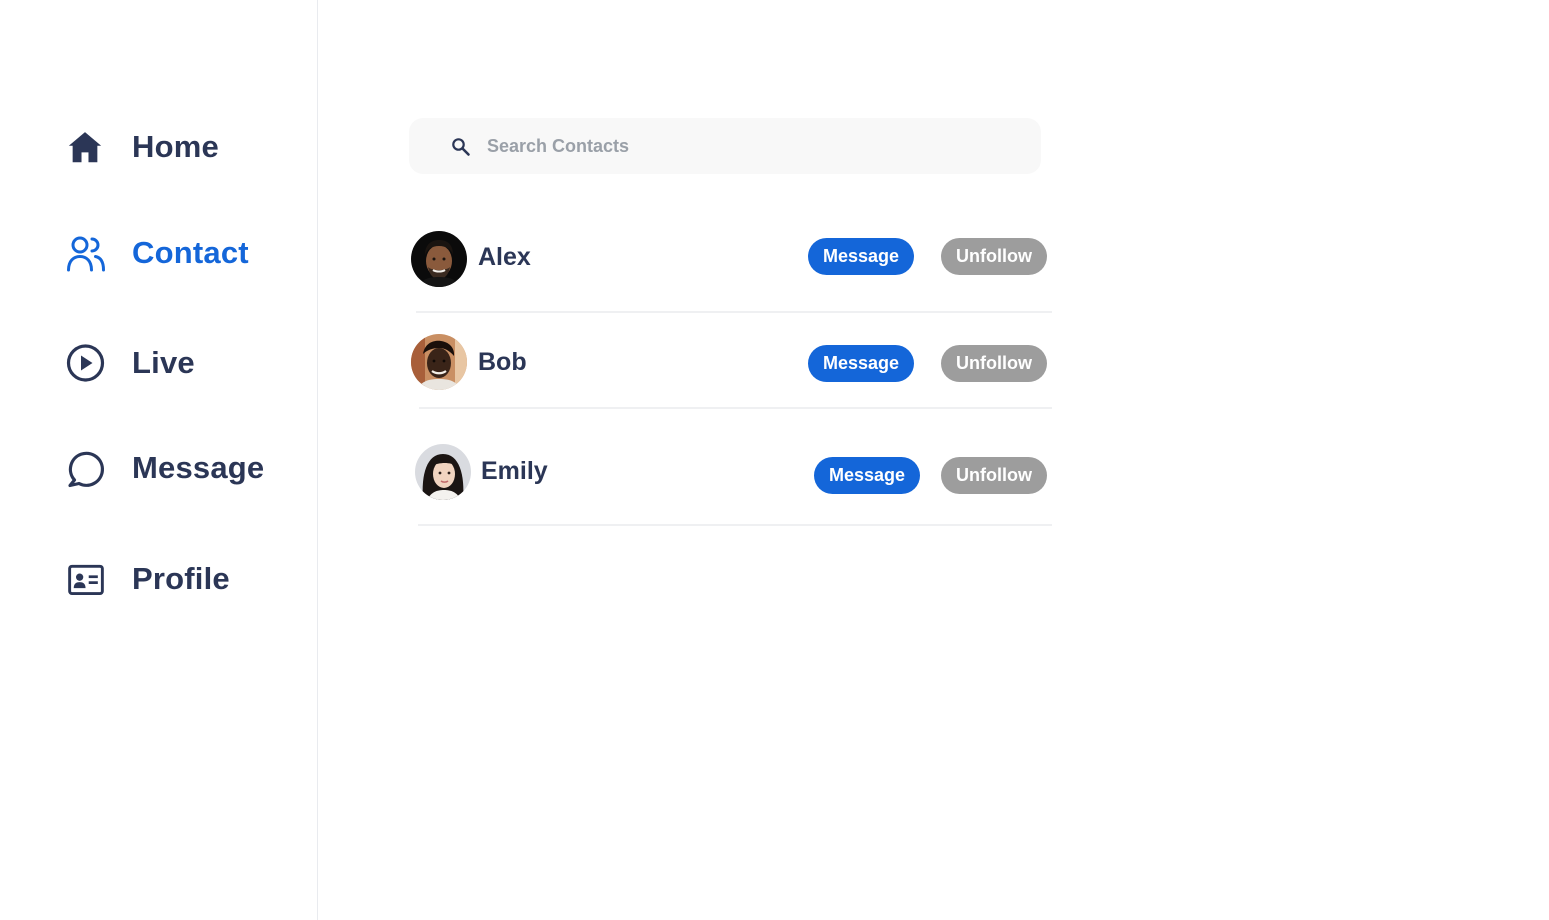 This screenshot has height=920, width=1549. Describe the element at coordinates (86, 579) in the screenshot. I see `id-card-icon` at that location.